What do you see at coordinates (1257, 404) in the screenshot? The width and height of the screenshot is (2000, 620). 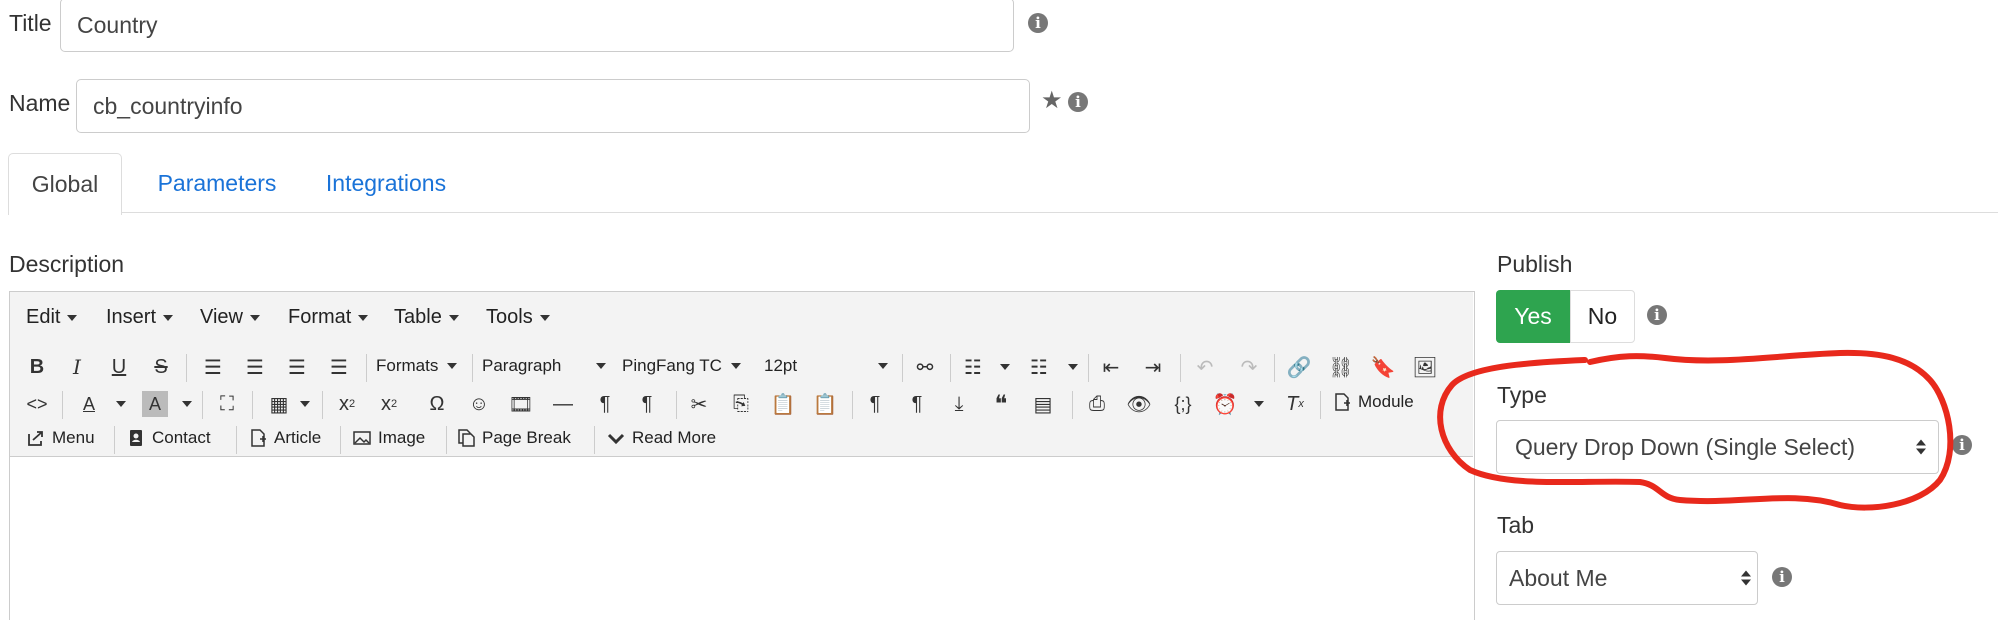 I see `datetime-dropdown-icon` at bounding box center [1257, 404].